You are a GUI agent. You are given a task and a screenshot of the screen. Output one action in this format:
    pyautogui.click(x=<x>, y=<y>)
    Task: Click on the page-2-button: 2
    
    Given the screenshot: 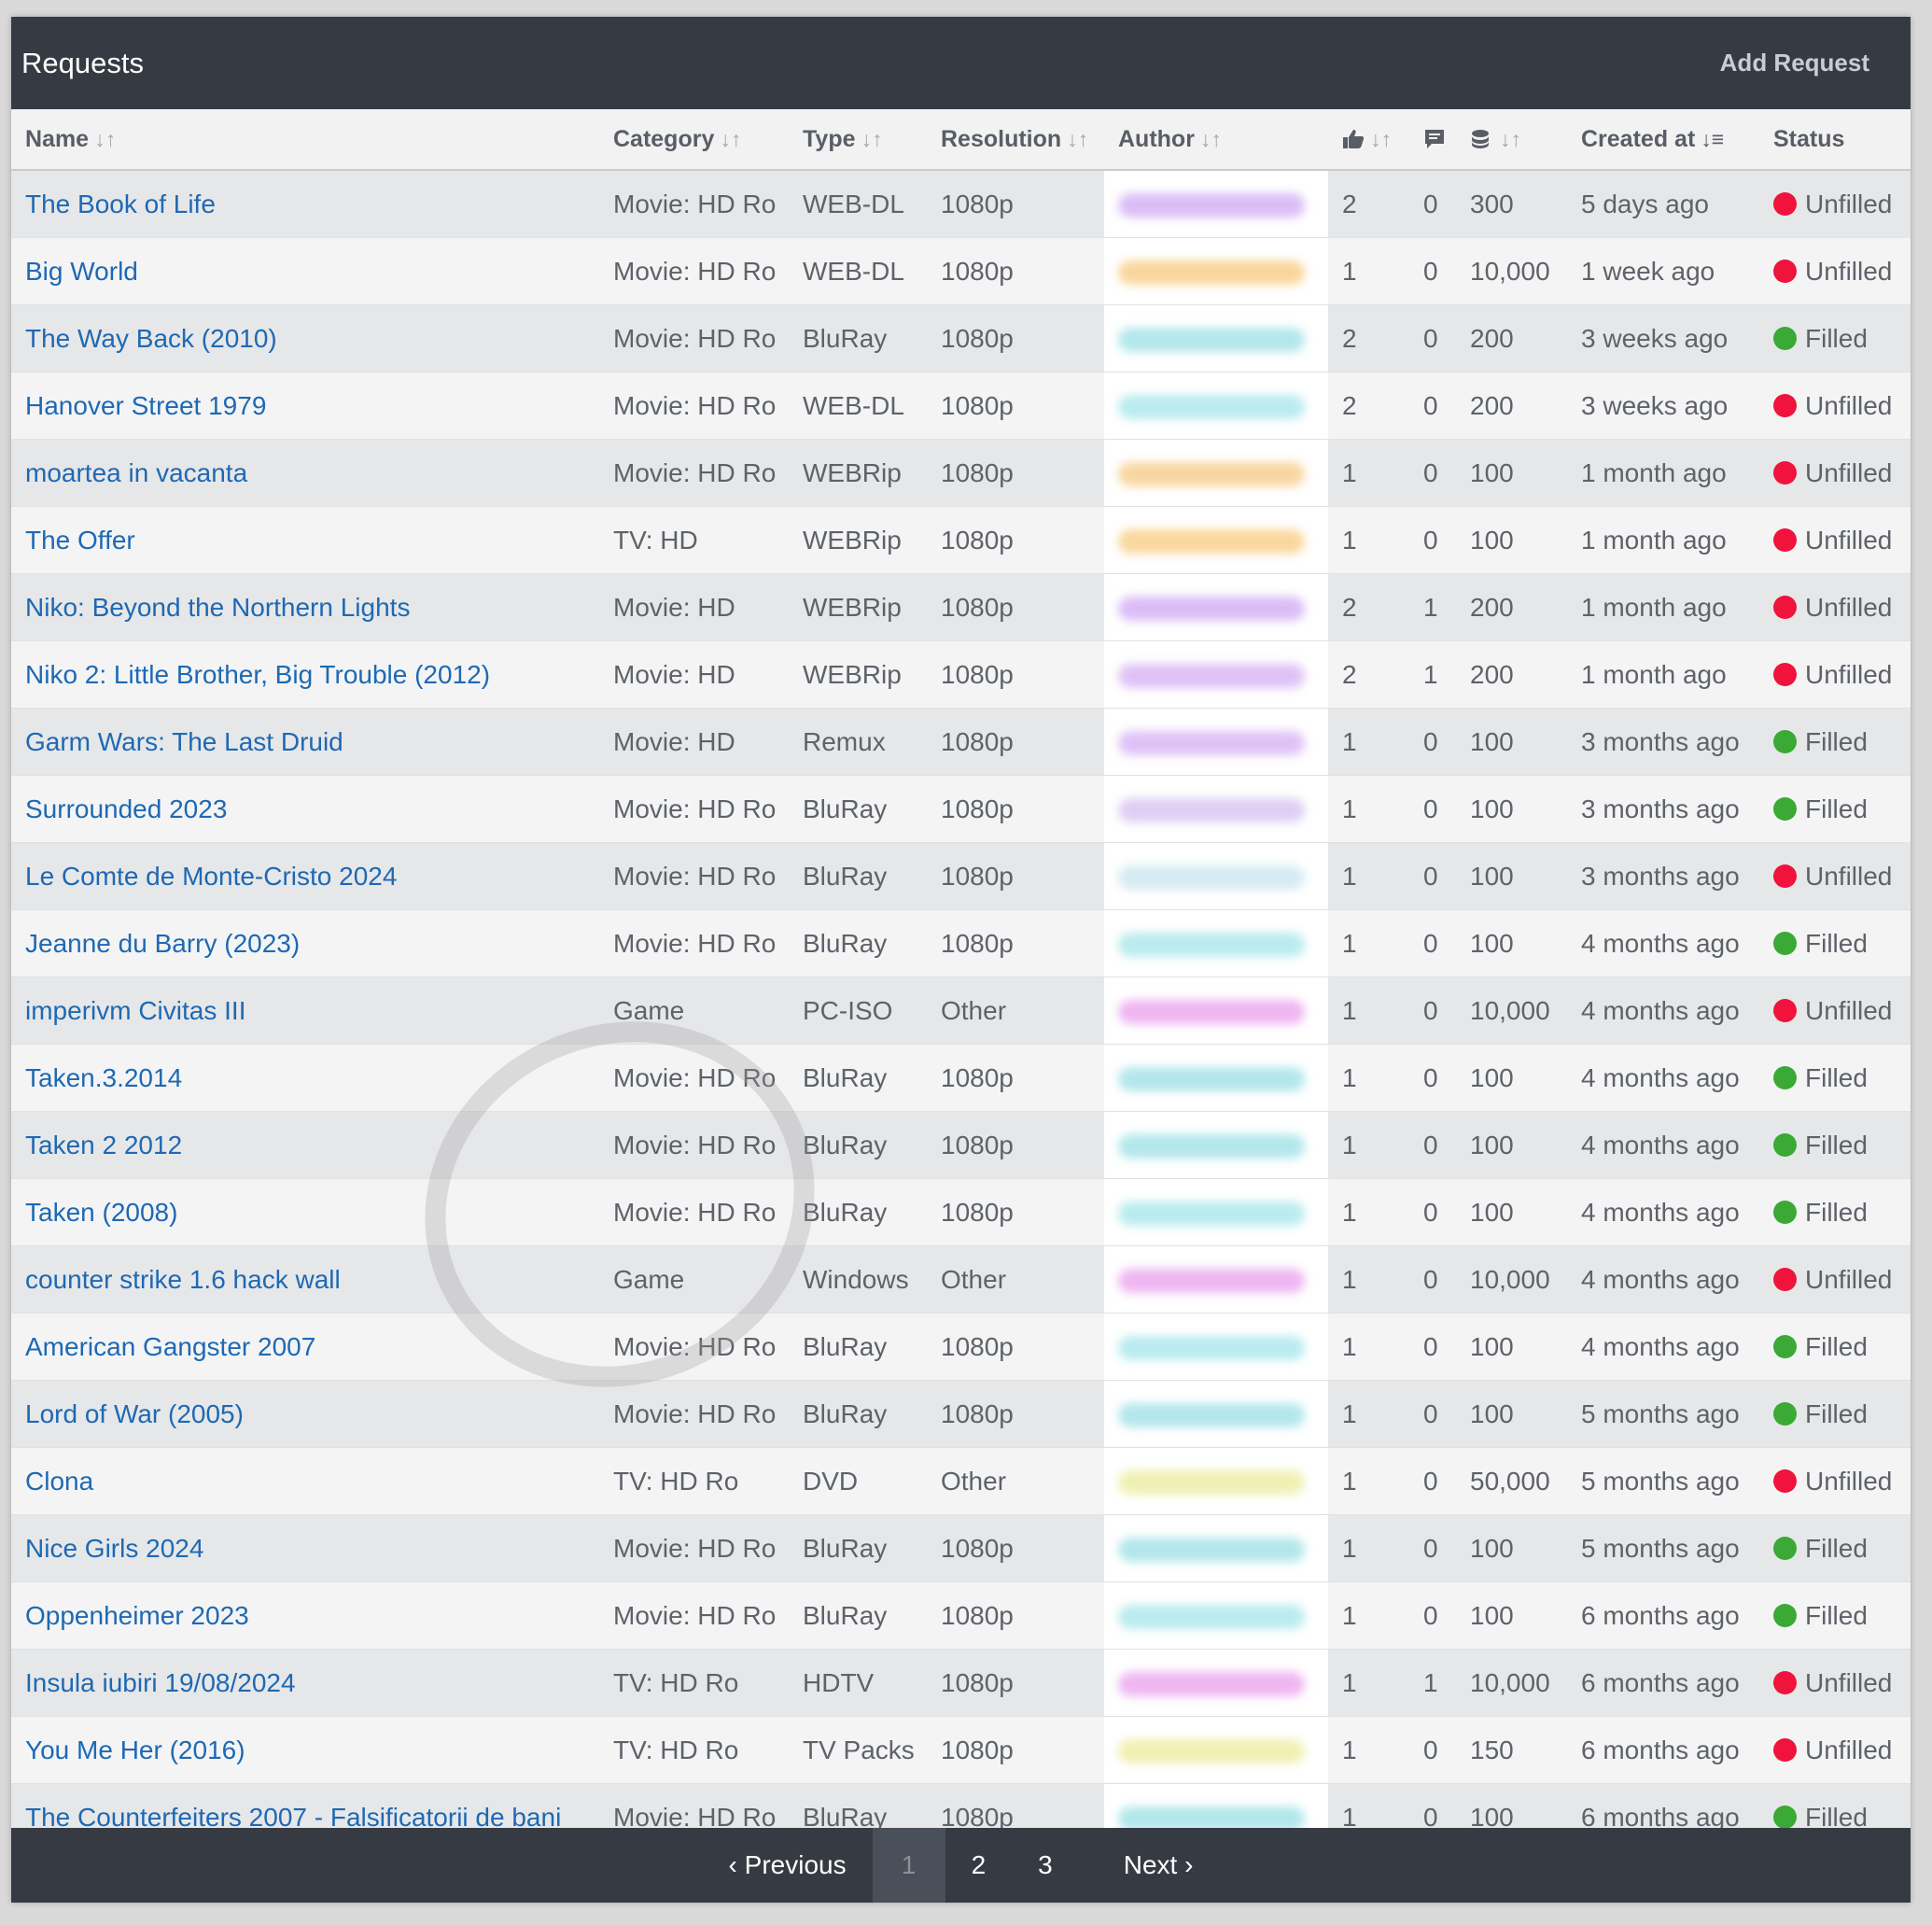 What is the action you would take?
    pyautogui.click(x=979, y=1865)
    